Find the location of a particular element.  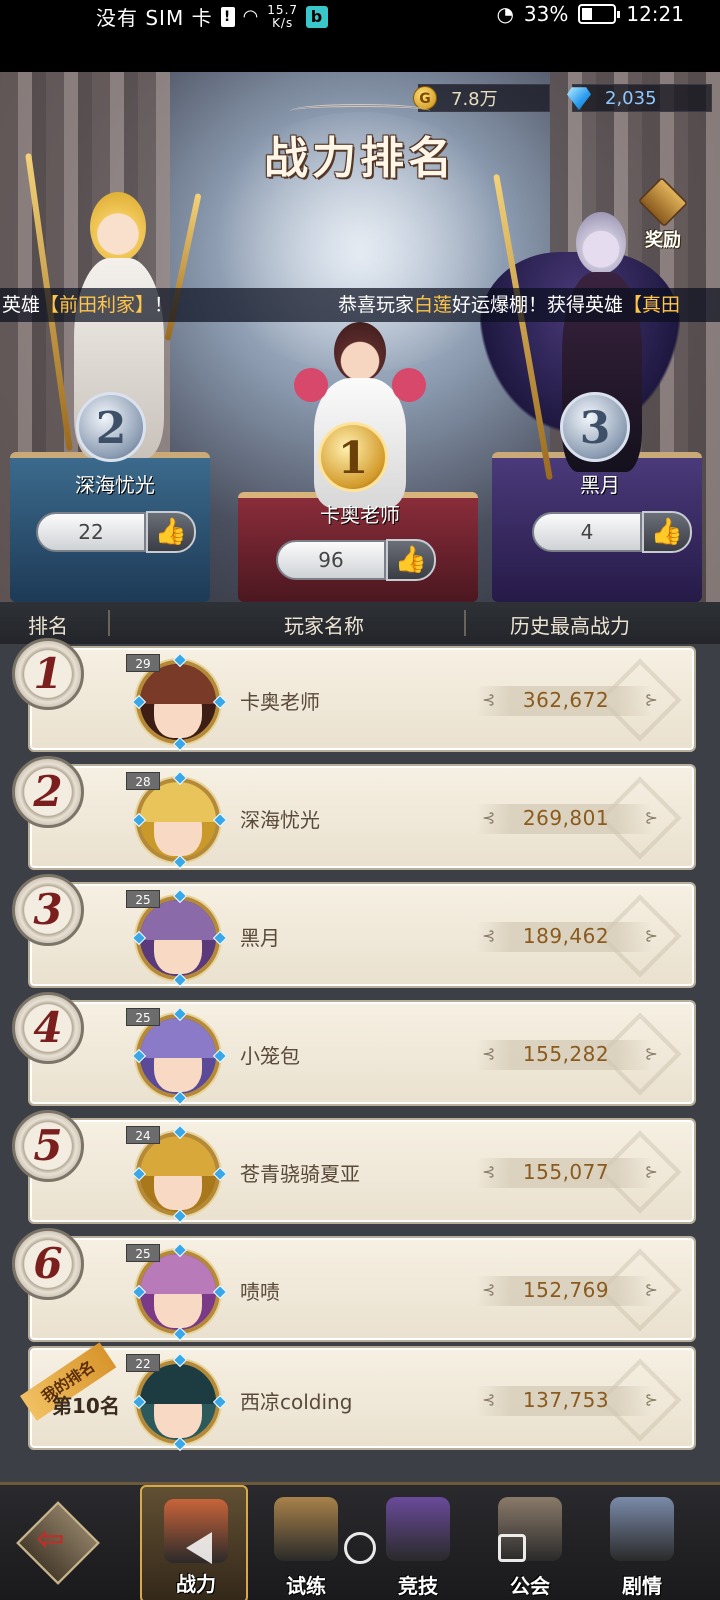

player-level: 28 is located at coordinates (143, 781).